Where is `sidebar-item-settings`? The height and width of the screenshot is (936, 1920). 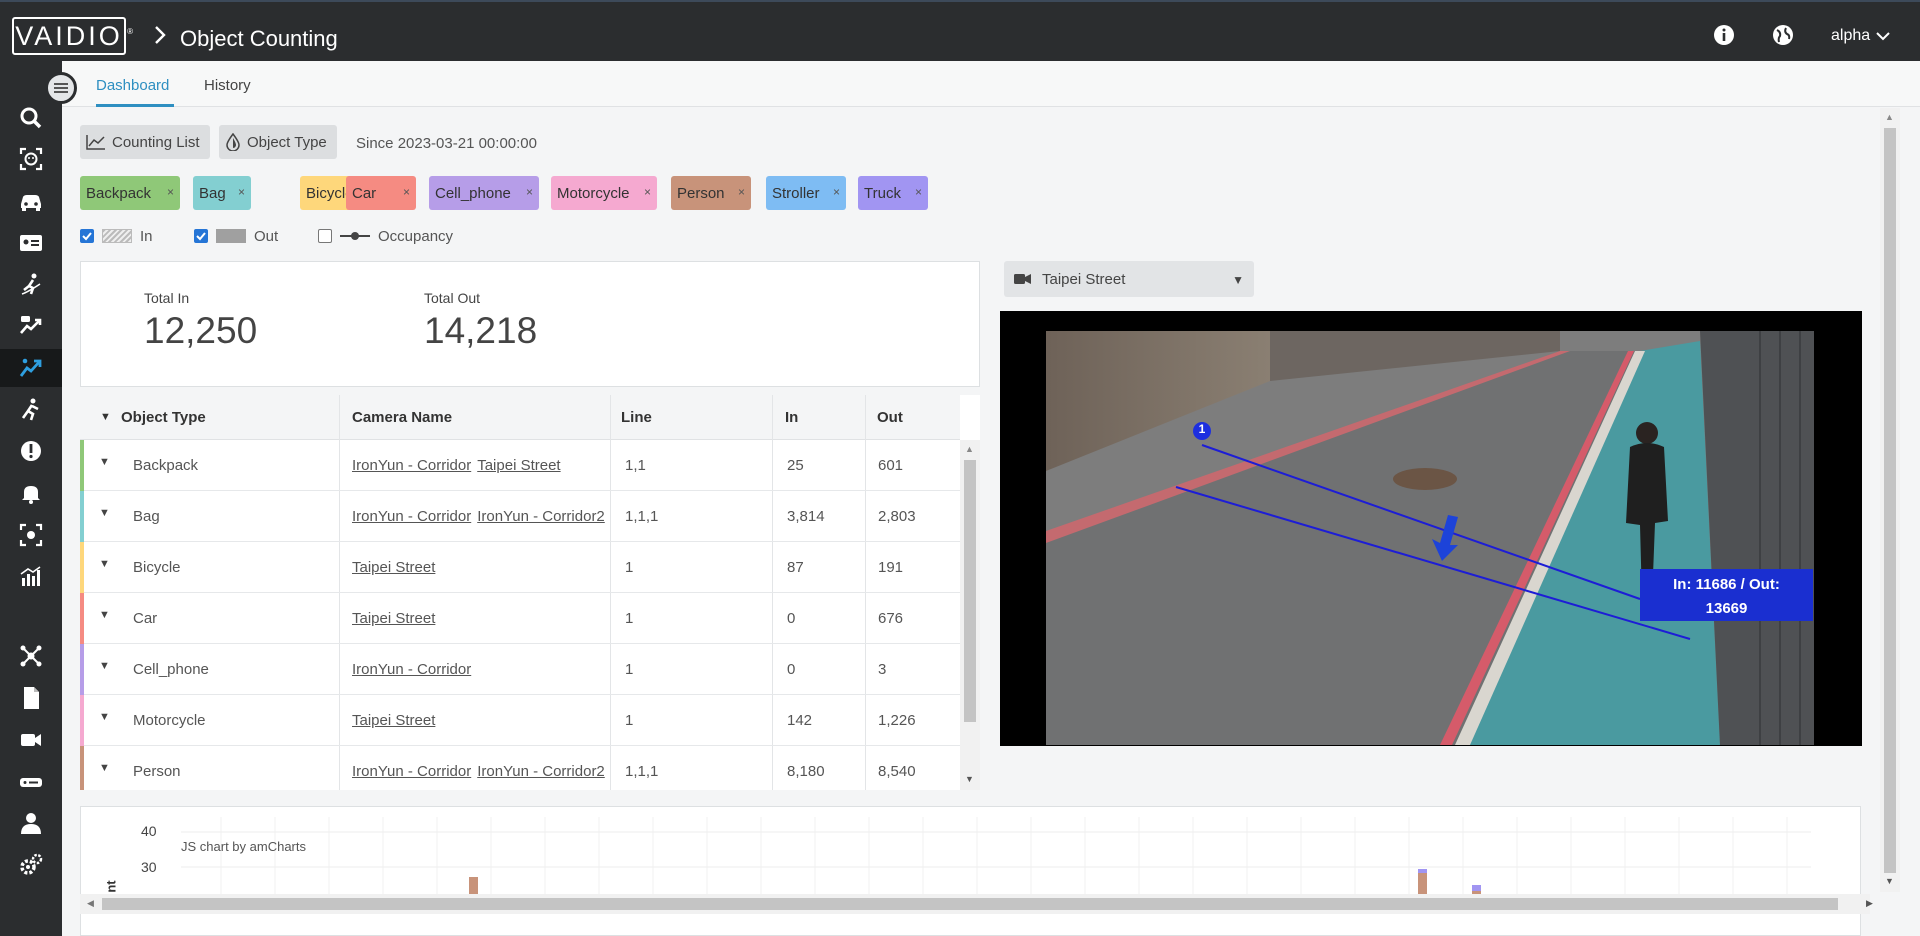
sidebar-item-settings is located at coordinates (31, 865).